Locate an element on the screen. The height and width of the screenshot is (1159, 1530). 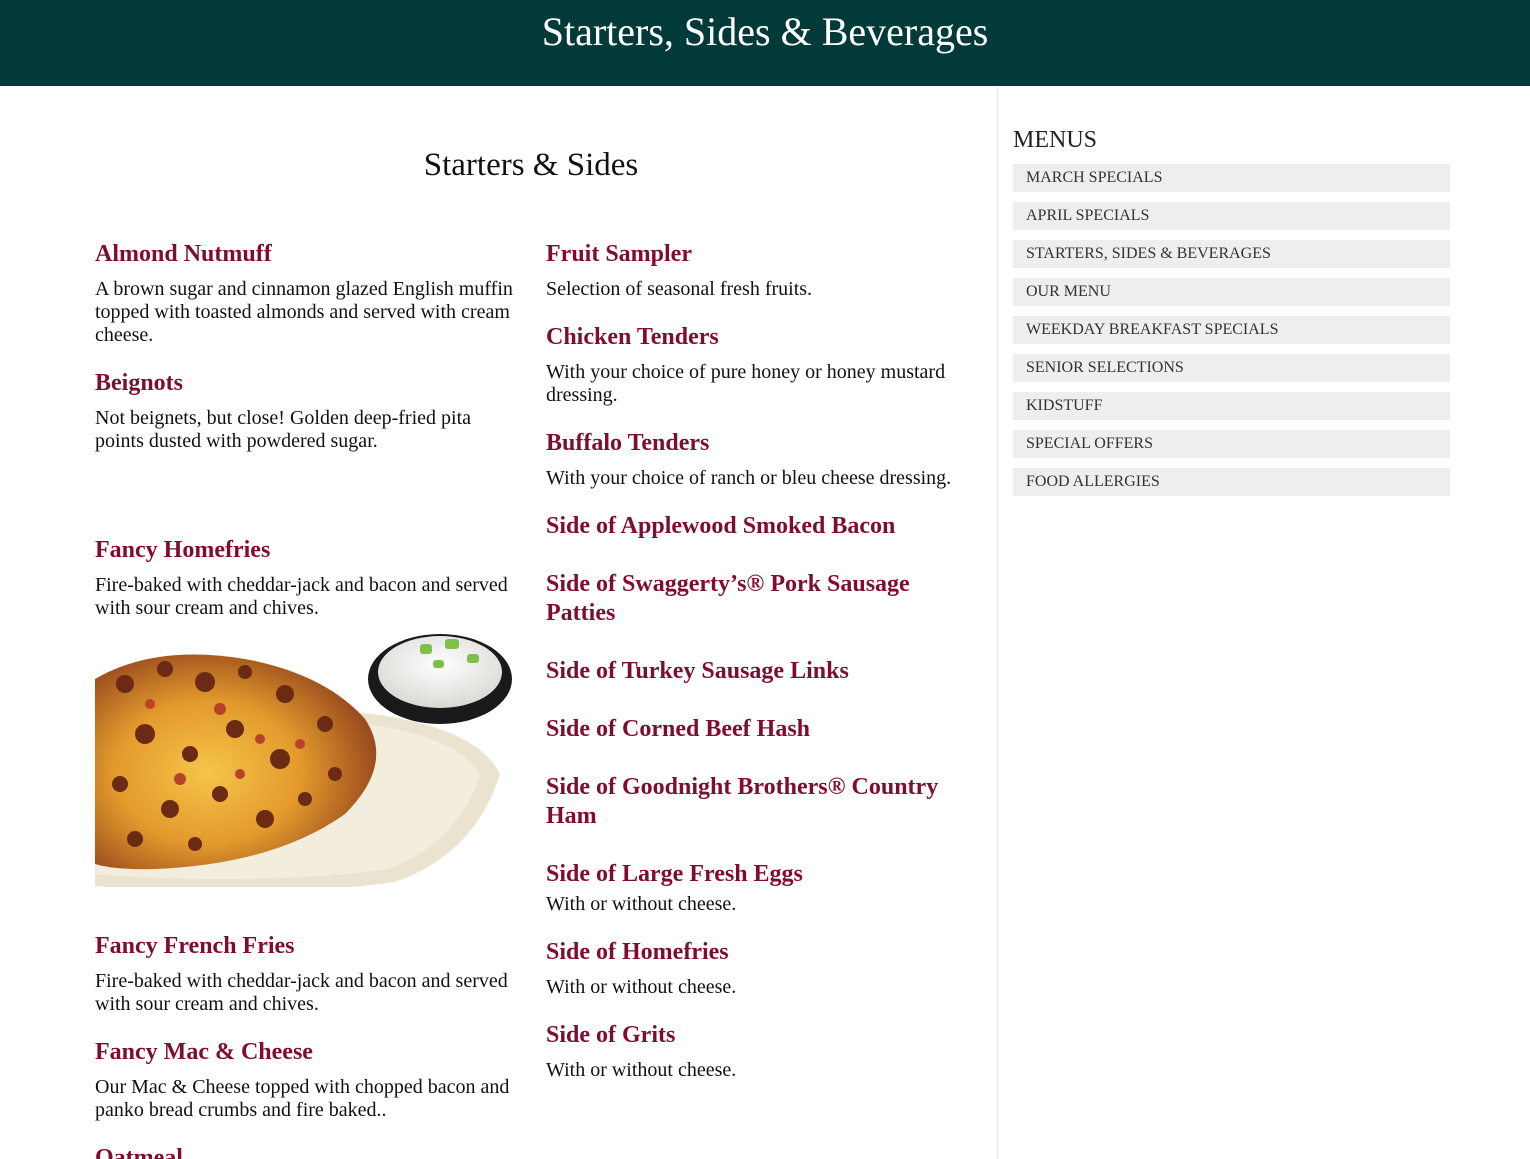
menu-entry-side-bacon: Side of Applewood Smoked Bacon is located at coordinates (751, 526).